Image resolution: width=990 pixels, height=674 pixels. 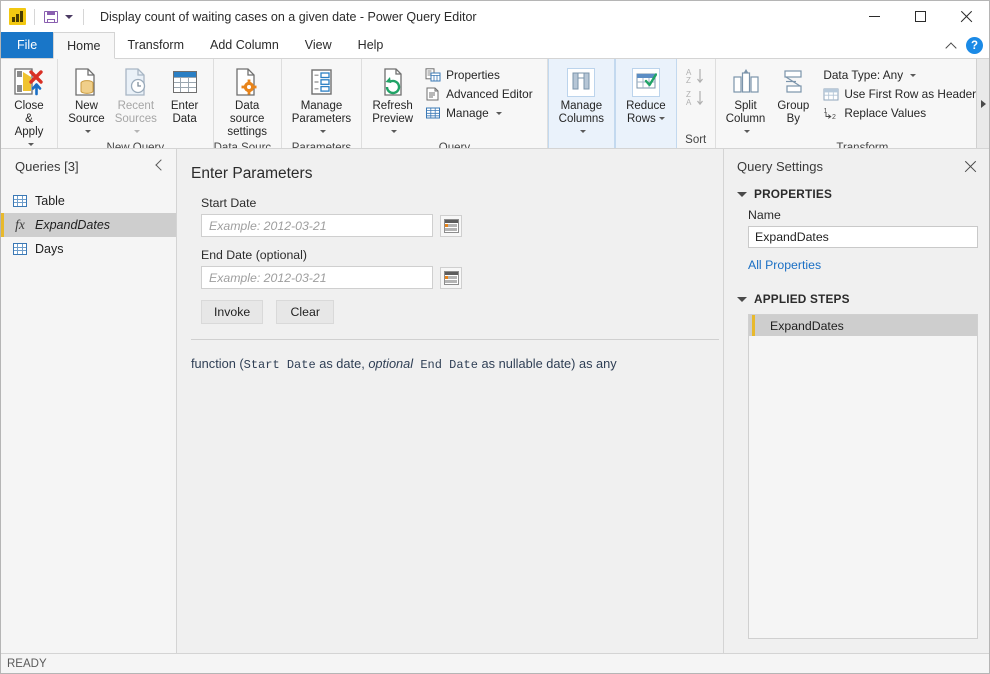 I want to click on group-by-label: Group By, so click(x=793, y=112).